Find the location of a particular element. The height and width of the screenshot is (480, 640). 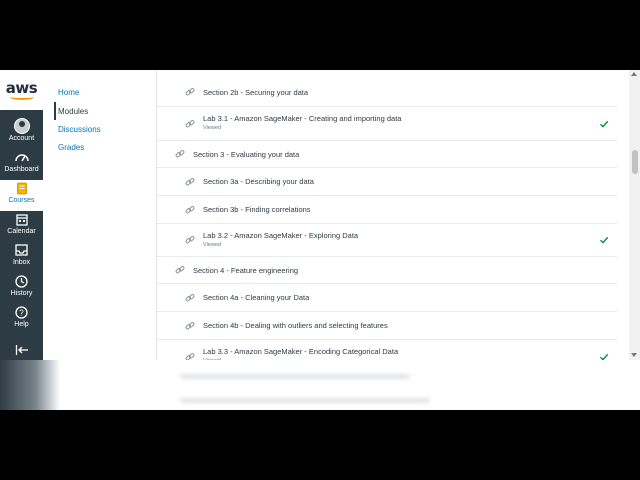

module-item-row: Section 4a - Cleaning your Data is located at coordinates (387, 298).